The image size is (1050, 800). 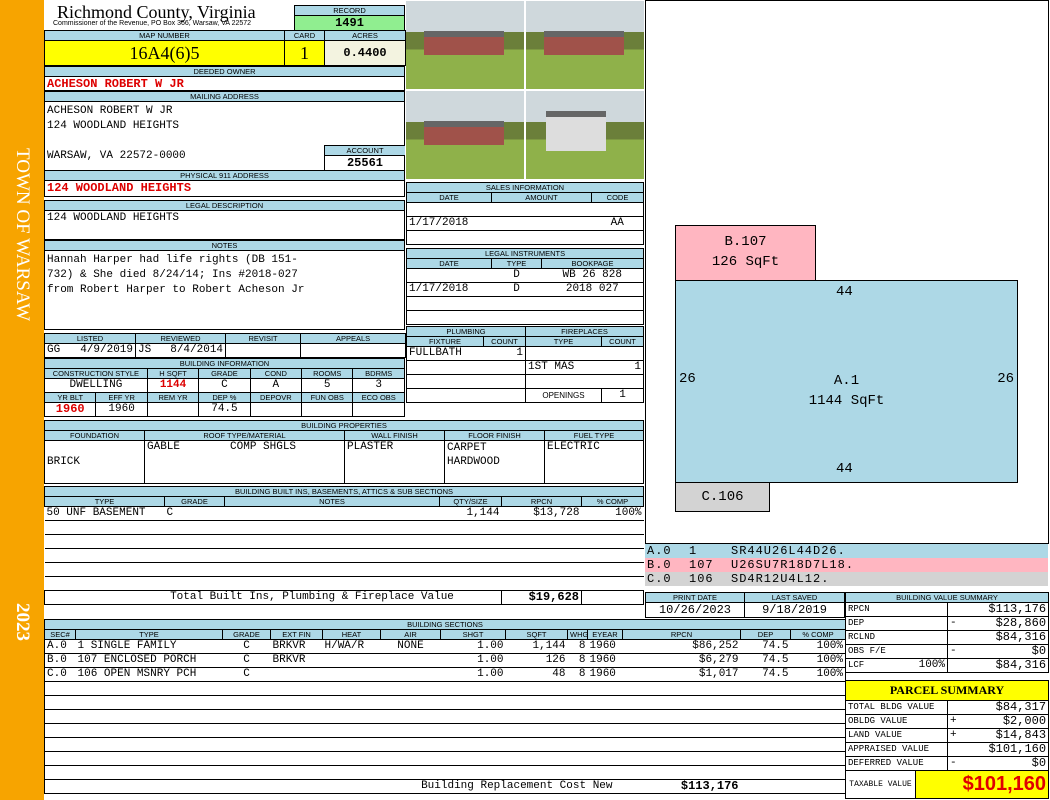 I want to click on owner-label: DEEDED OWNER, so click(x=224, y=72).